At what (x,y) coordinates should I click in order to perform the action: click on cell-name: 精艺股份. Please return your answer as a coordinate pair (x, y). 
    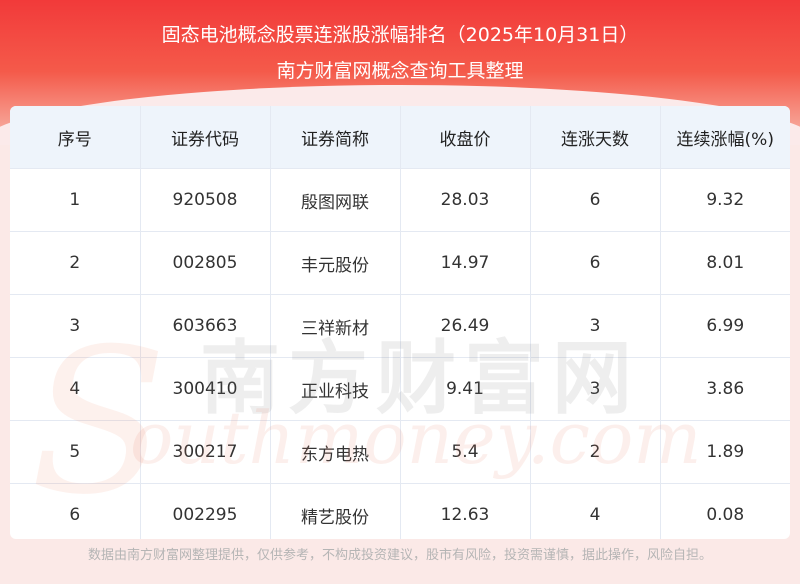
    Looking at the image, I should click on (335, 511).